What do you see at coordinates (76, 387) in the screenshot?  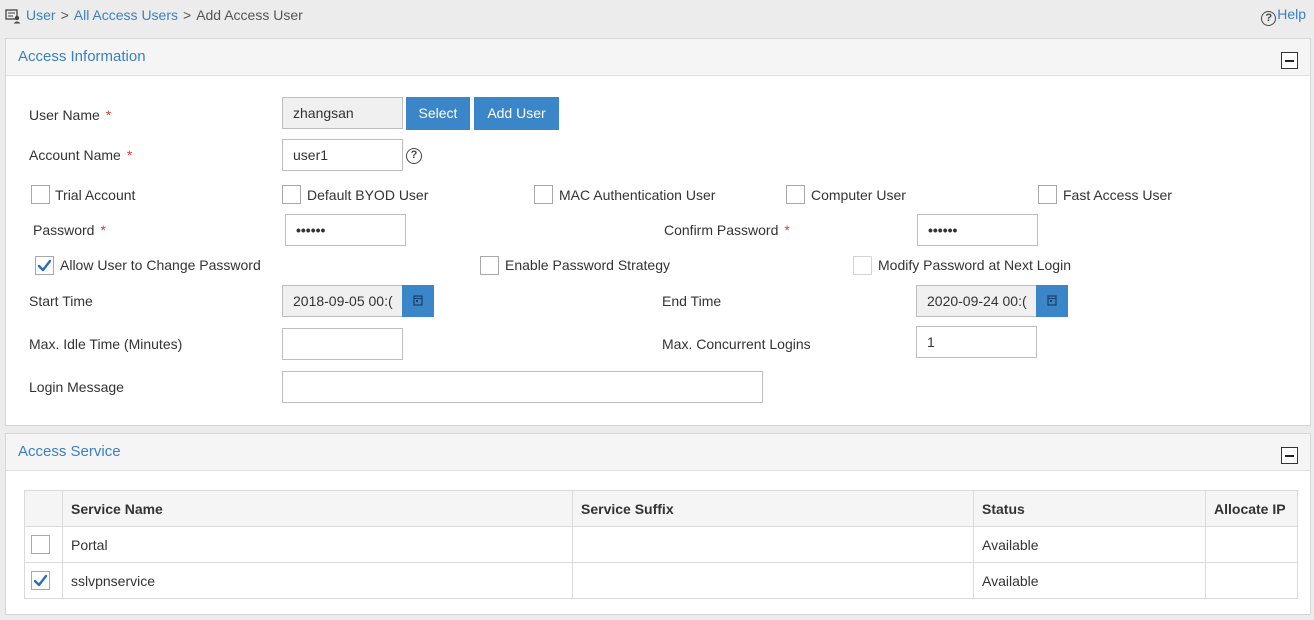 I see `login-message-label: Login Message` at bounding box center [76, 387].